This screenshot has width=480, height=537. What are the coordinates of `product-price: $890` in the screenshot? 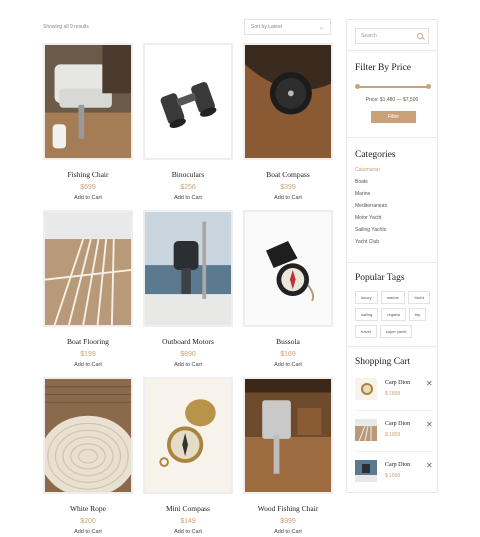 It's located at (188, 354).